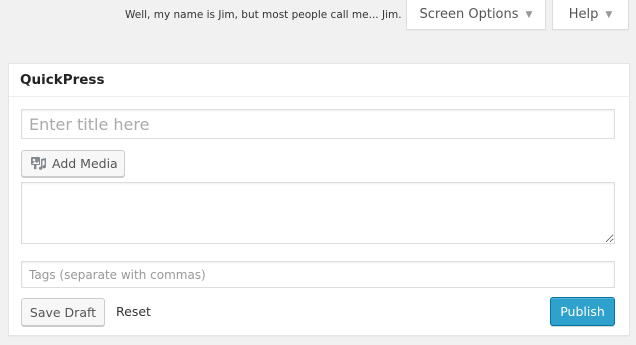 The width and height of the screenshot is (636, 345). Describe the element at coordinates (583, 14) in the screenshot. I see `help-label: Help` at that location.